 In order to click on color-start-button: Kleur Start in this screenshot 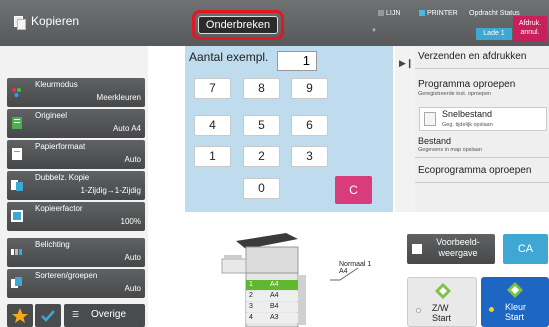, I will do `click(515, 302)`.